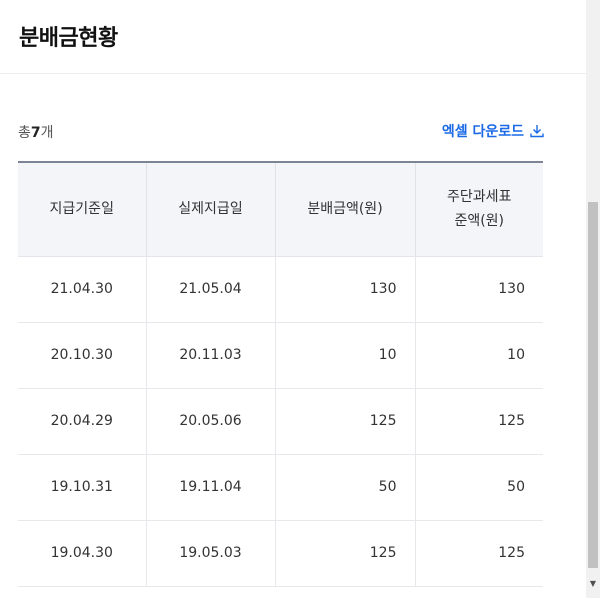 The height and width of the screenshot is (598, 600). What do you see at coordinates (482, 132) in the screenshot?
I see `excel-download-label: 엑셀 다운로드` at bounding box center [482, 132].